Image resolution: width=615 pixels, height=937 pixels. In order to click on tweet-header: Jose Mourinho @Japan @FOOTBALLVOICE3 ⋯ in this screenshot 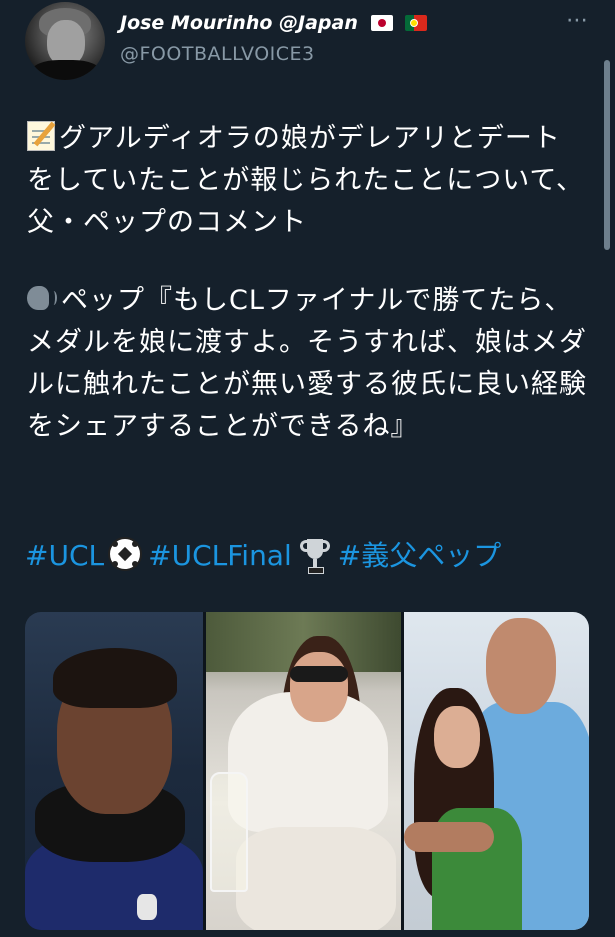, I will do `click(307, 45)`.